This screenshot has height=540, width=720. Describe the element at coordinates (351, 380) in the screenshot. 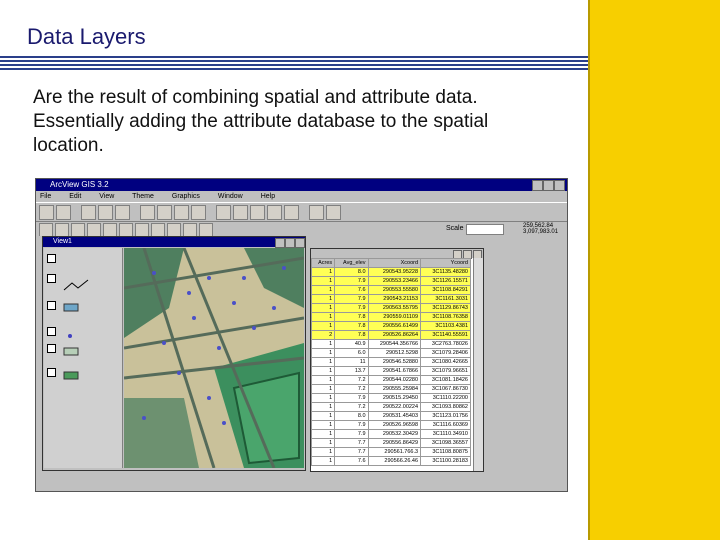

I see `table-cell: 7.2` at that location.